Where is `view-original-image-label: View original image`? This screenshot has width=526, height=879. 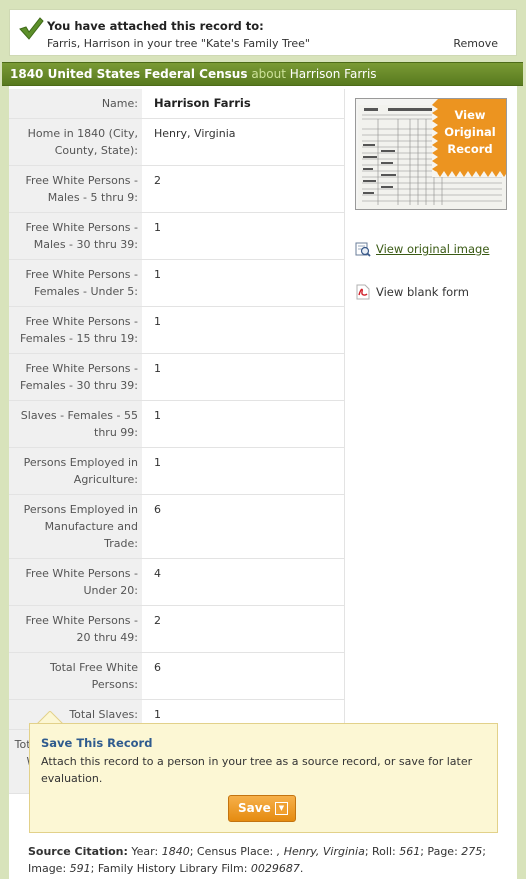
view-original-image-label: View original image is located at coordinates (433, 249).